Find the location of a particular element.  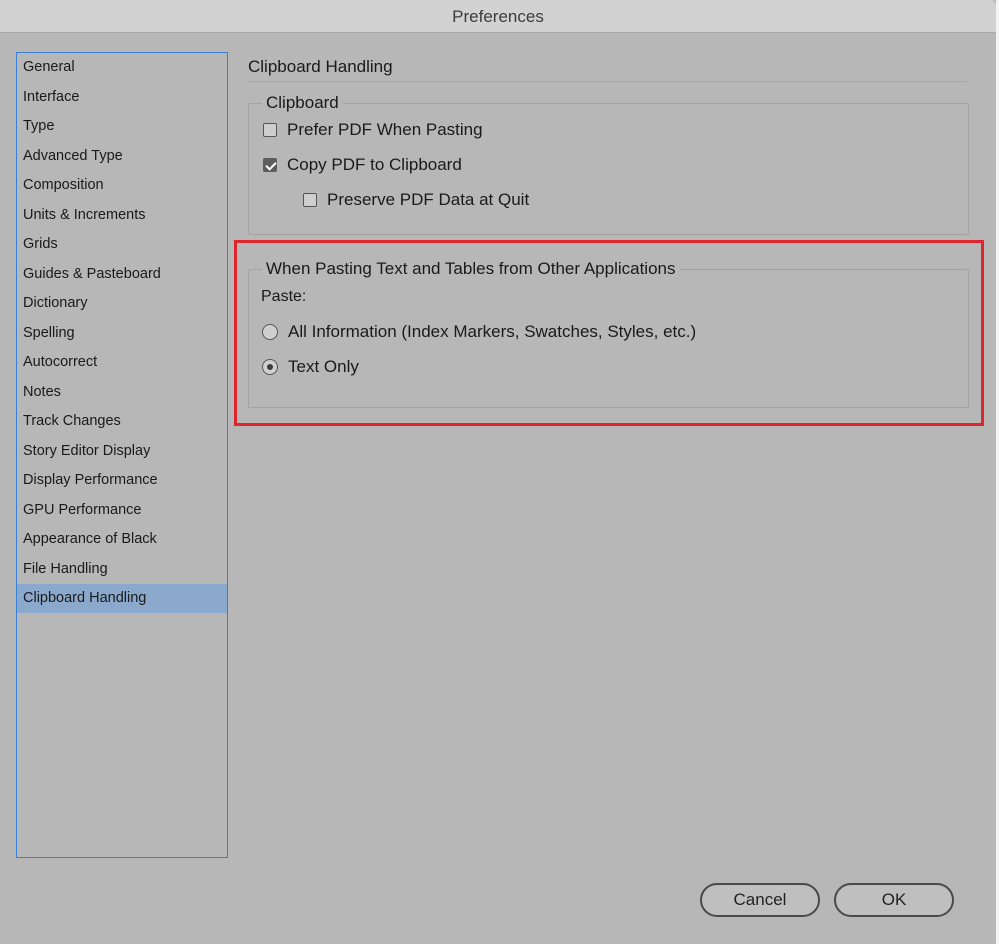

prefer-pdf-label: Prefer PDF When Pasting is located at coordinates (385, 129).